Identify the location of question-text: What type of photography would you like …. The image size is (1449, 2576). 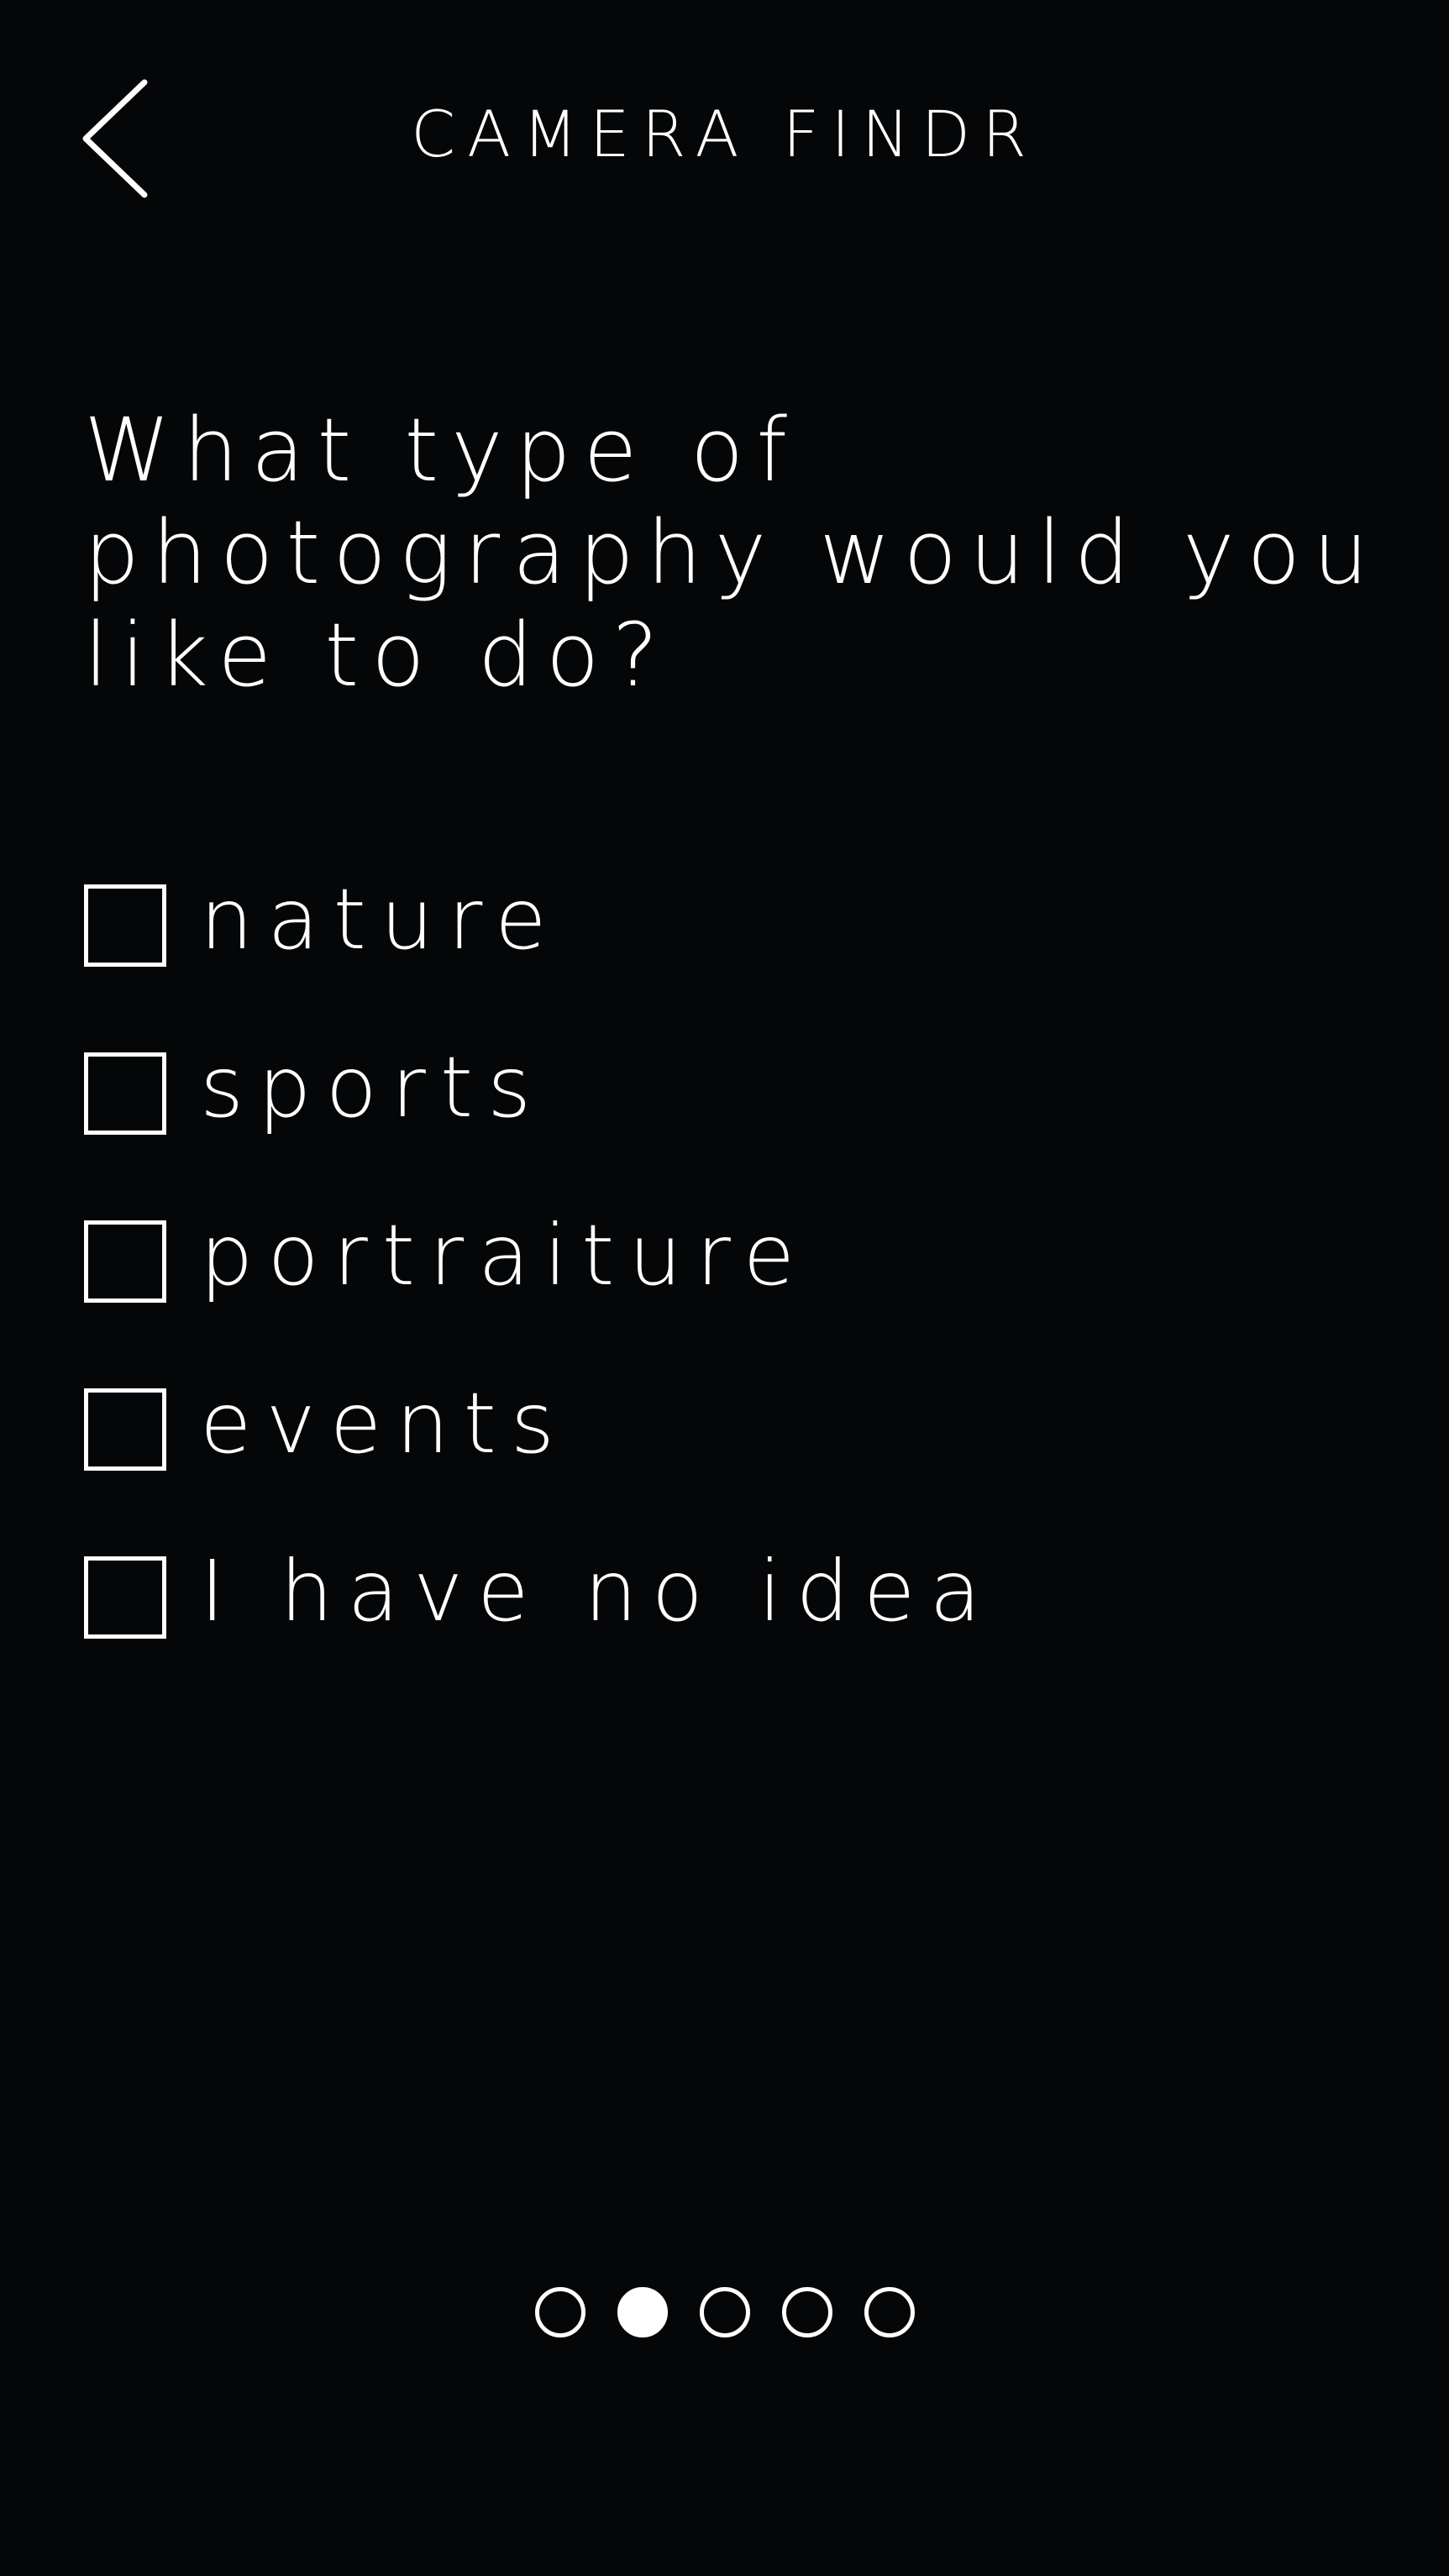
(733, 552).